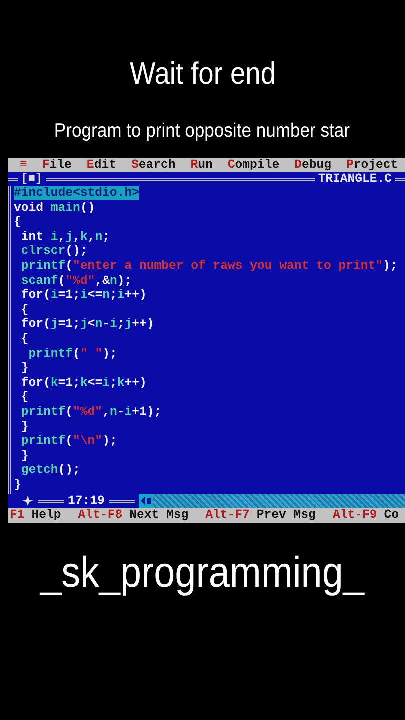 This screenshot has width=405, height=720. What do you see at coordinates (355, 179) in the screenshot?
I see `window-title: TRIANGLE.C` at bounding box center [355, 179].